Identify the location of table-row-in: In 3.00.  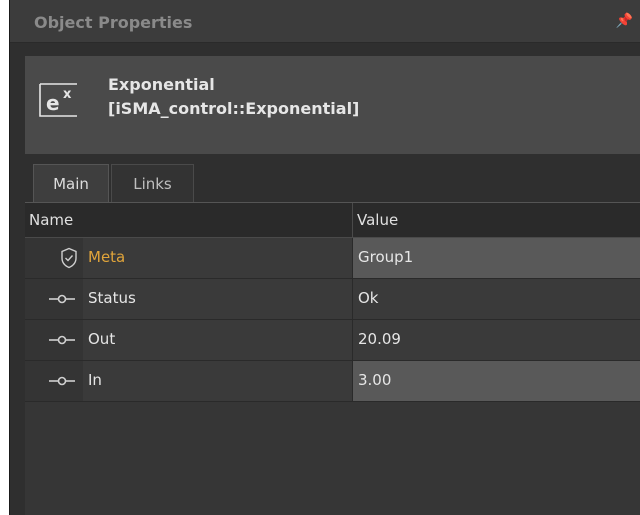
(332, 381).